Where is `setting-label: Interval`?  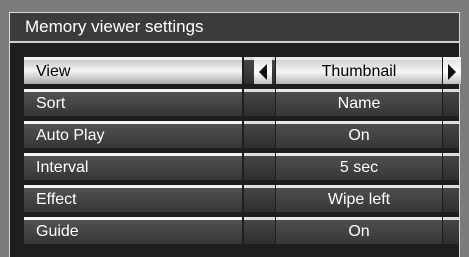 setting-label: Interval is located at coordinates (133, 166).